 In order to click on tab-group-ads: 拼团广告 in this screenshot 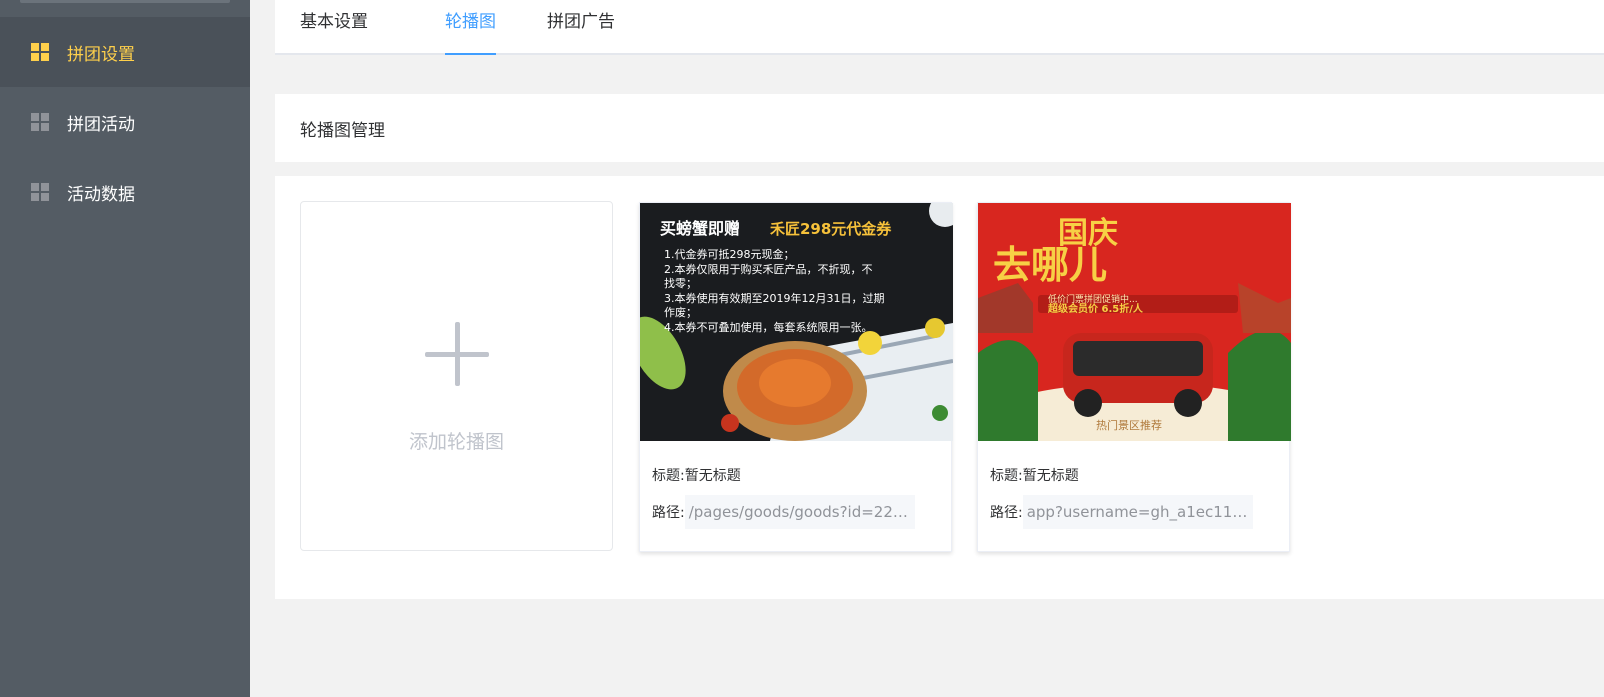, I will do `click(581, 27)`.